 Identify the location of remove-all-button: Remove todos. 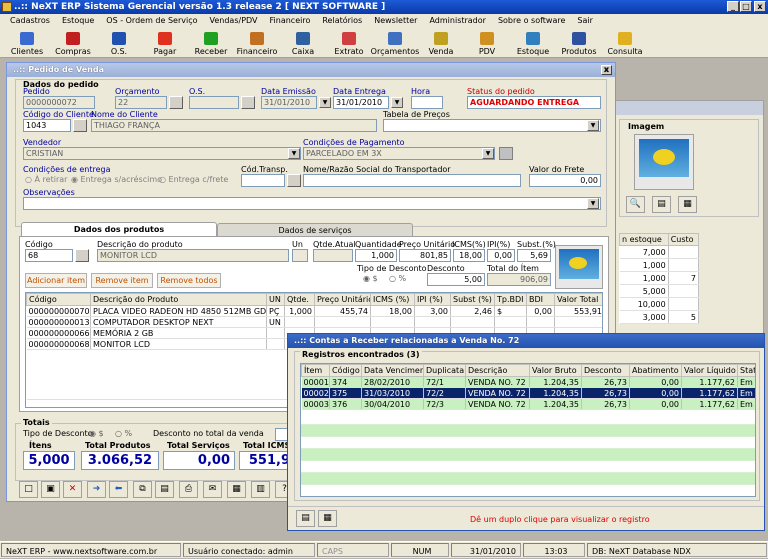
(189, 280).